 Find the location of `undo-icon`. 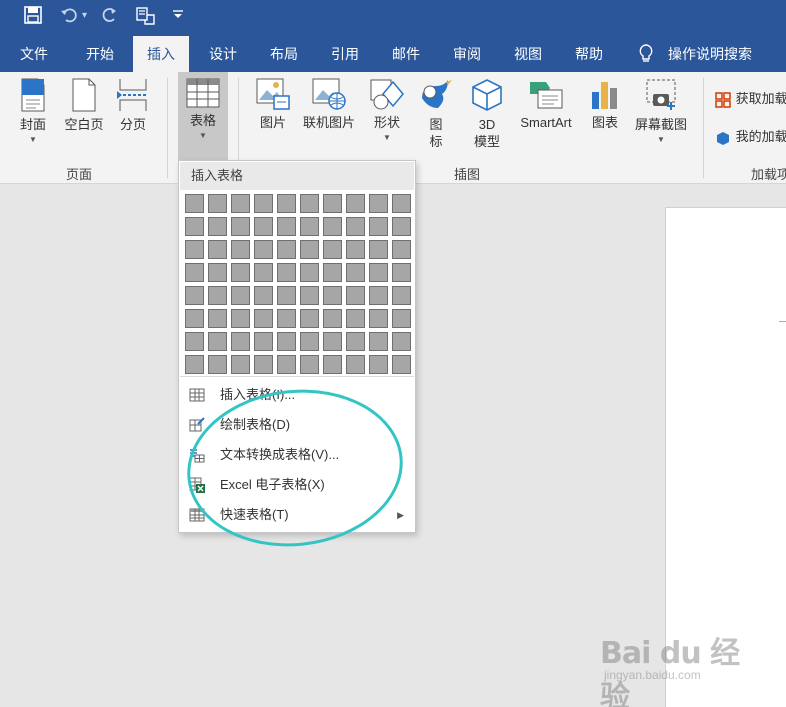

undo-icon is located at coordinates (69, 18).